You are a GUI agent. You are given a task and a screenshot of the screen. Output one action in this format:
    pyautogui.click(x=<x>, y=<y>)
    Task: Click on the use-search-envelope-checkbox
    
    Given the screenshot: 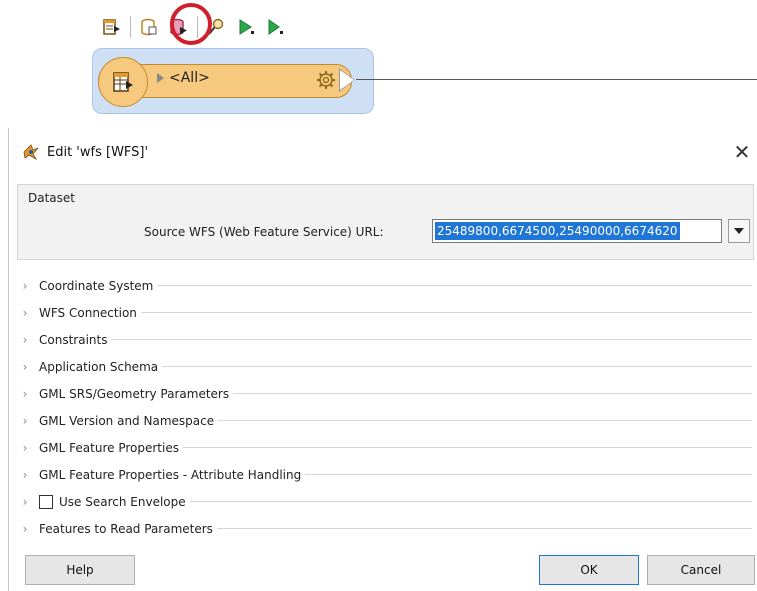 What is the action you would take?
    pyautogui.click(x=46, y=501)
    